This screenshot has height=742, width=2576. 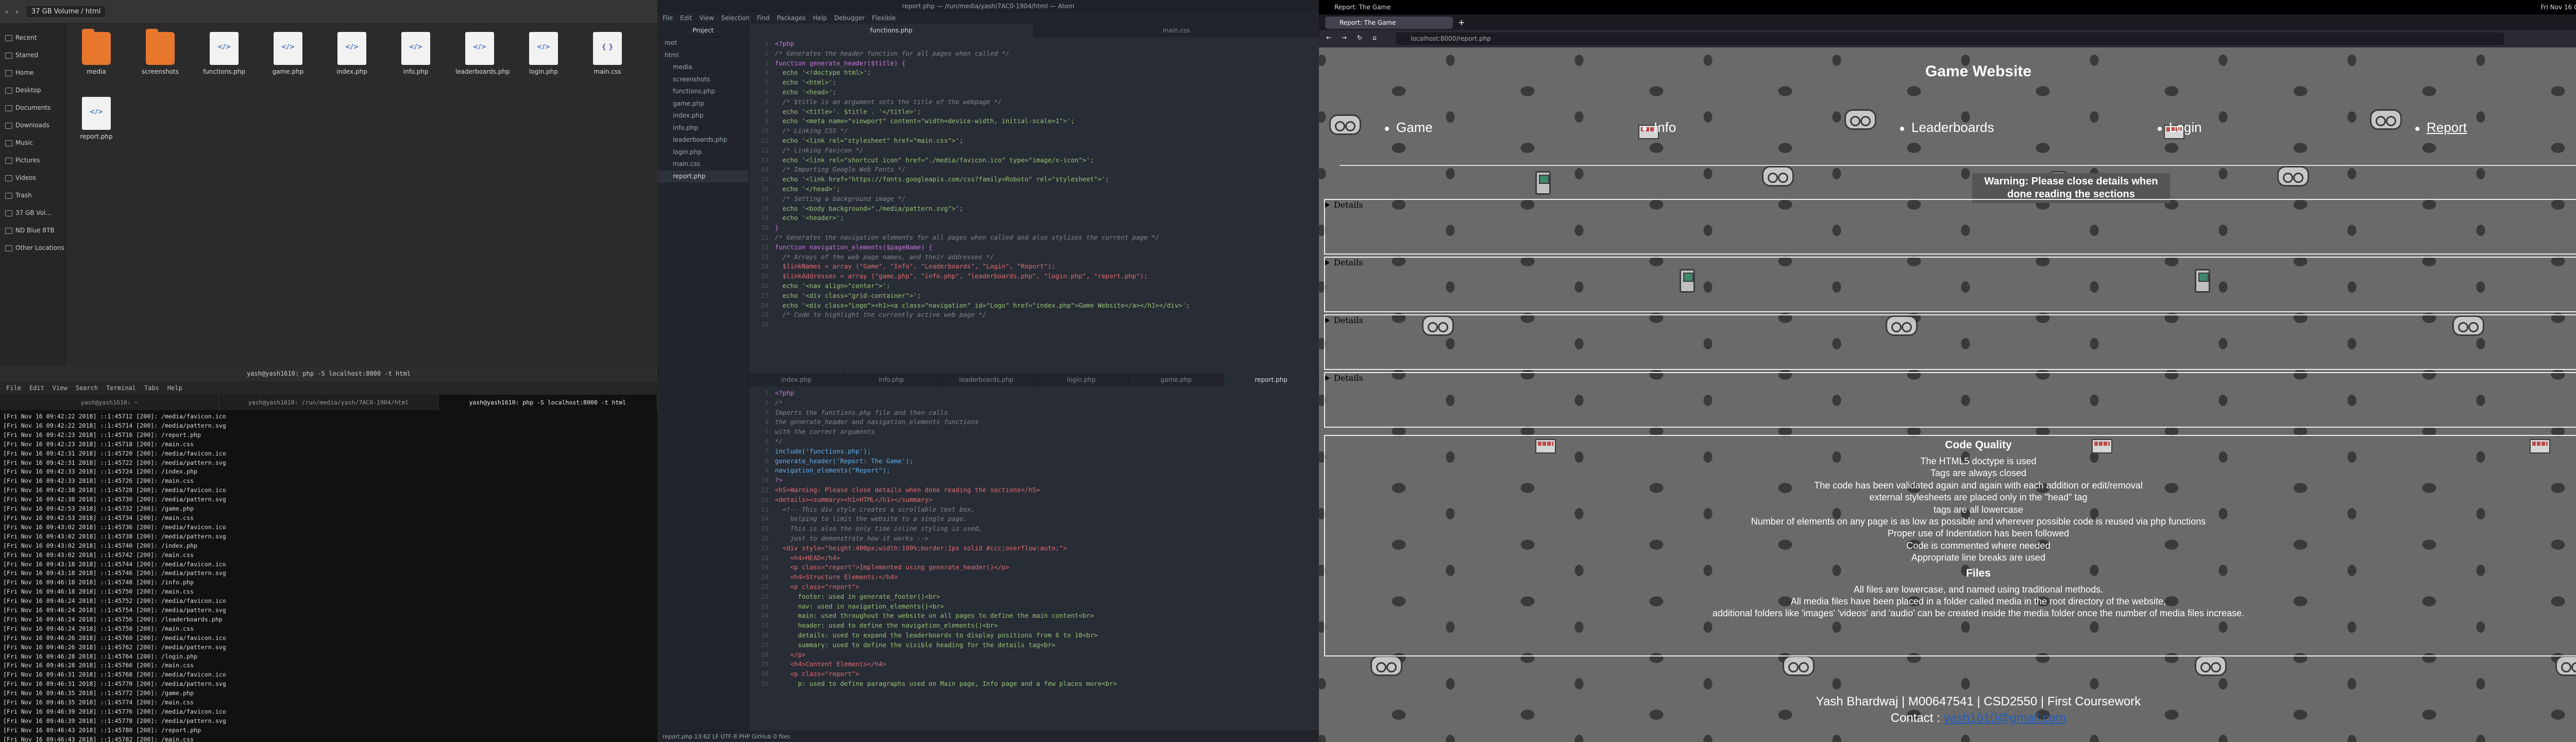 I want to click on home-icon: ⌂, so click(x=1375, y=37).